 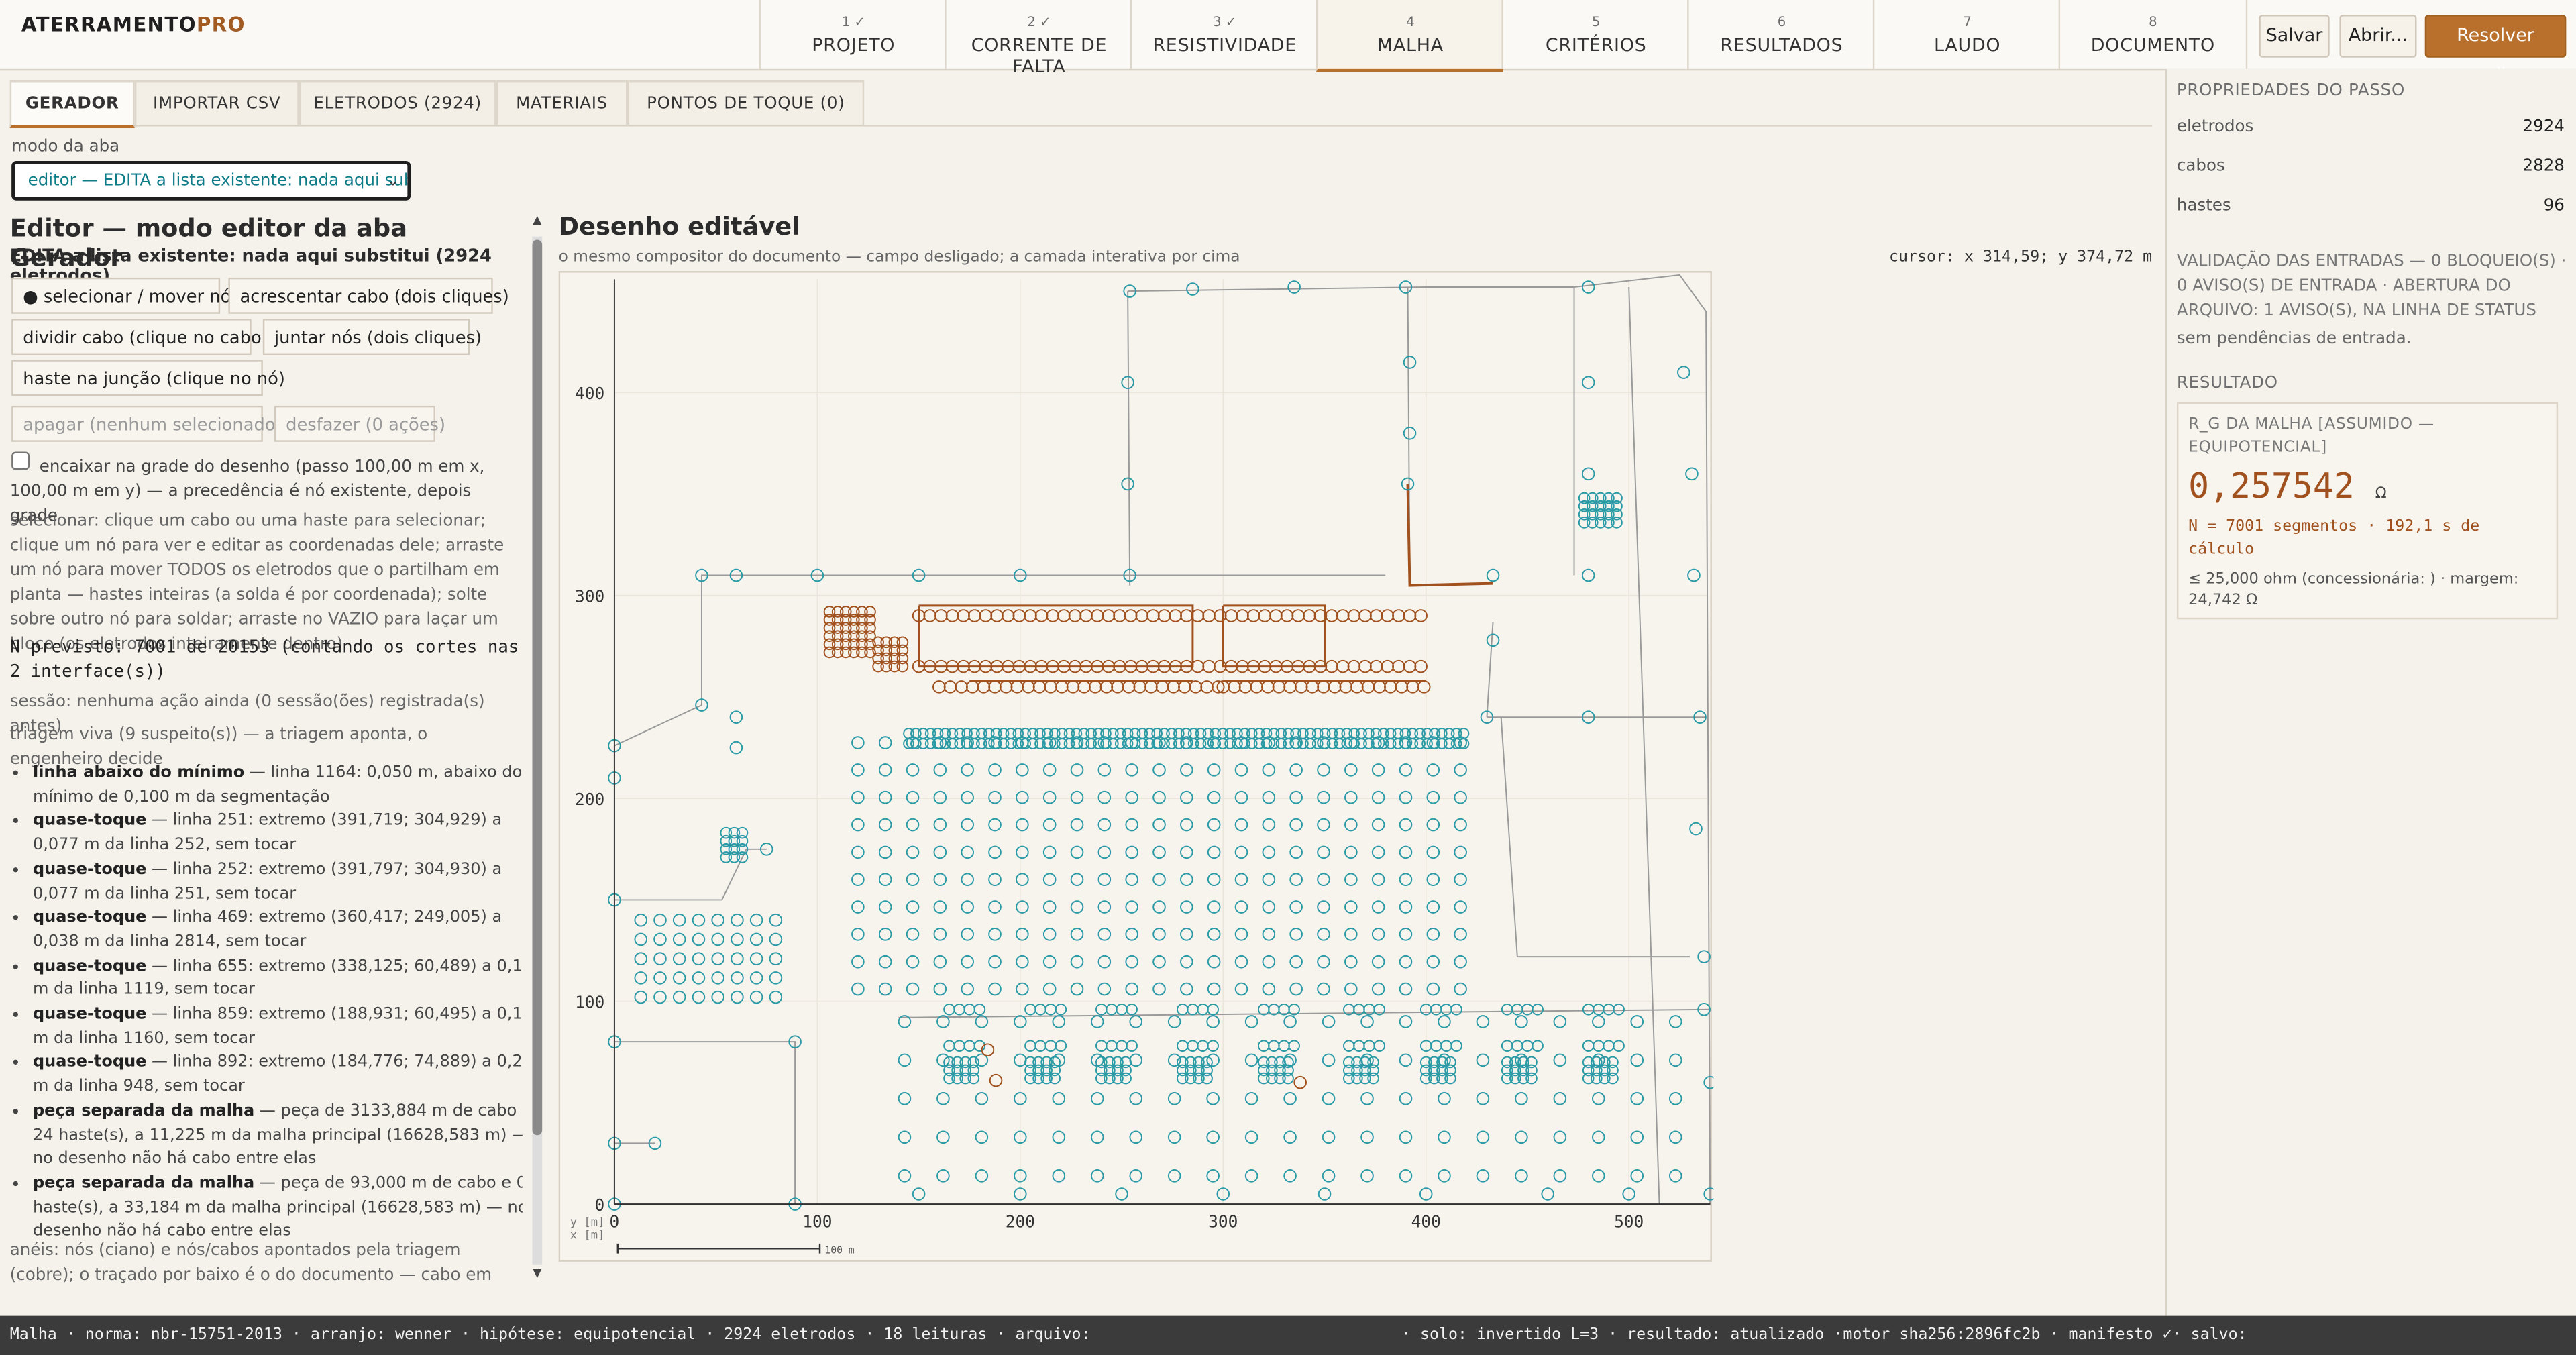 I want to click on x-tick-label: 200, so click(x=1020, y=1221).